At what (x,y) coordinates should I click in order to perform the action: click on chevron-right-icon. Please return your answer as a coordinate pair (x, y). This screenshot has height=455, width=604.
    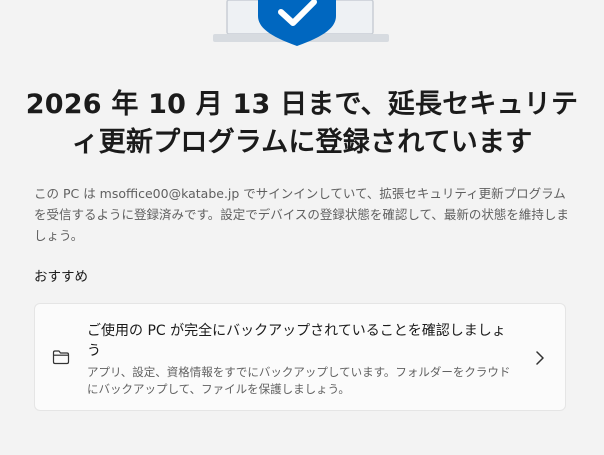
    Looking at the image, I should click on (540, 358).